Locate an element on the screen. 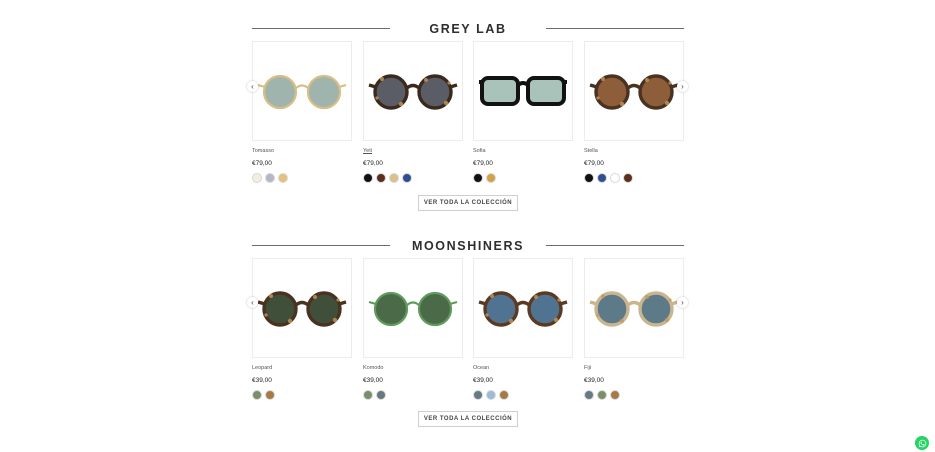 The width and height of the screenshot is (935, 452). product-card: Sofia €79,00 is located at coordinates (523, 112).